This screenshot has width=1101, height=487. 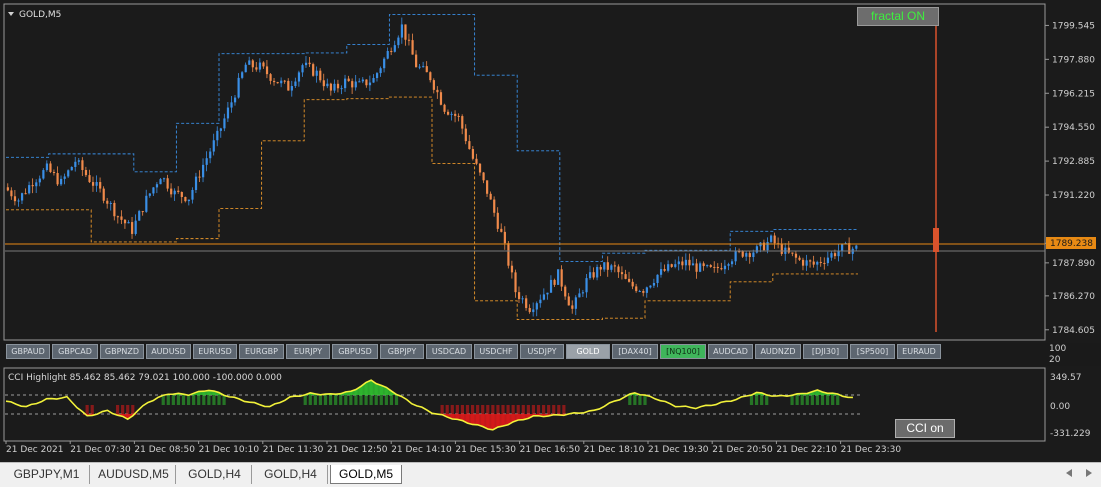 What do you see at coordinates (871, 450) in the screenshot?
I see `time-tick-label: 21 Dec 23:30` at bounding box center [871, 450].